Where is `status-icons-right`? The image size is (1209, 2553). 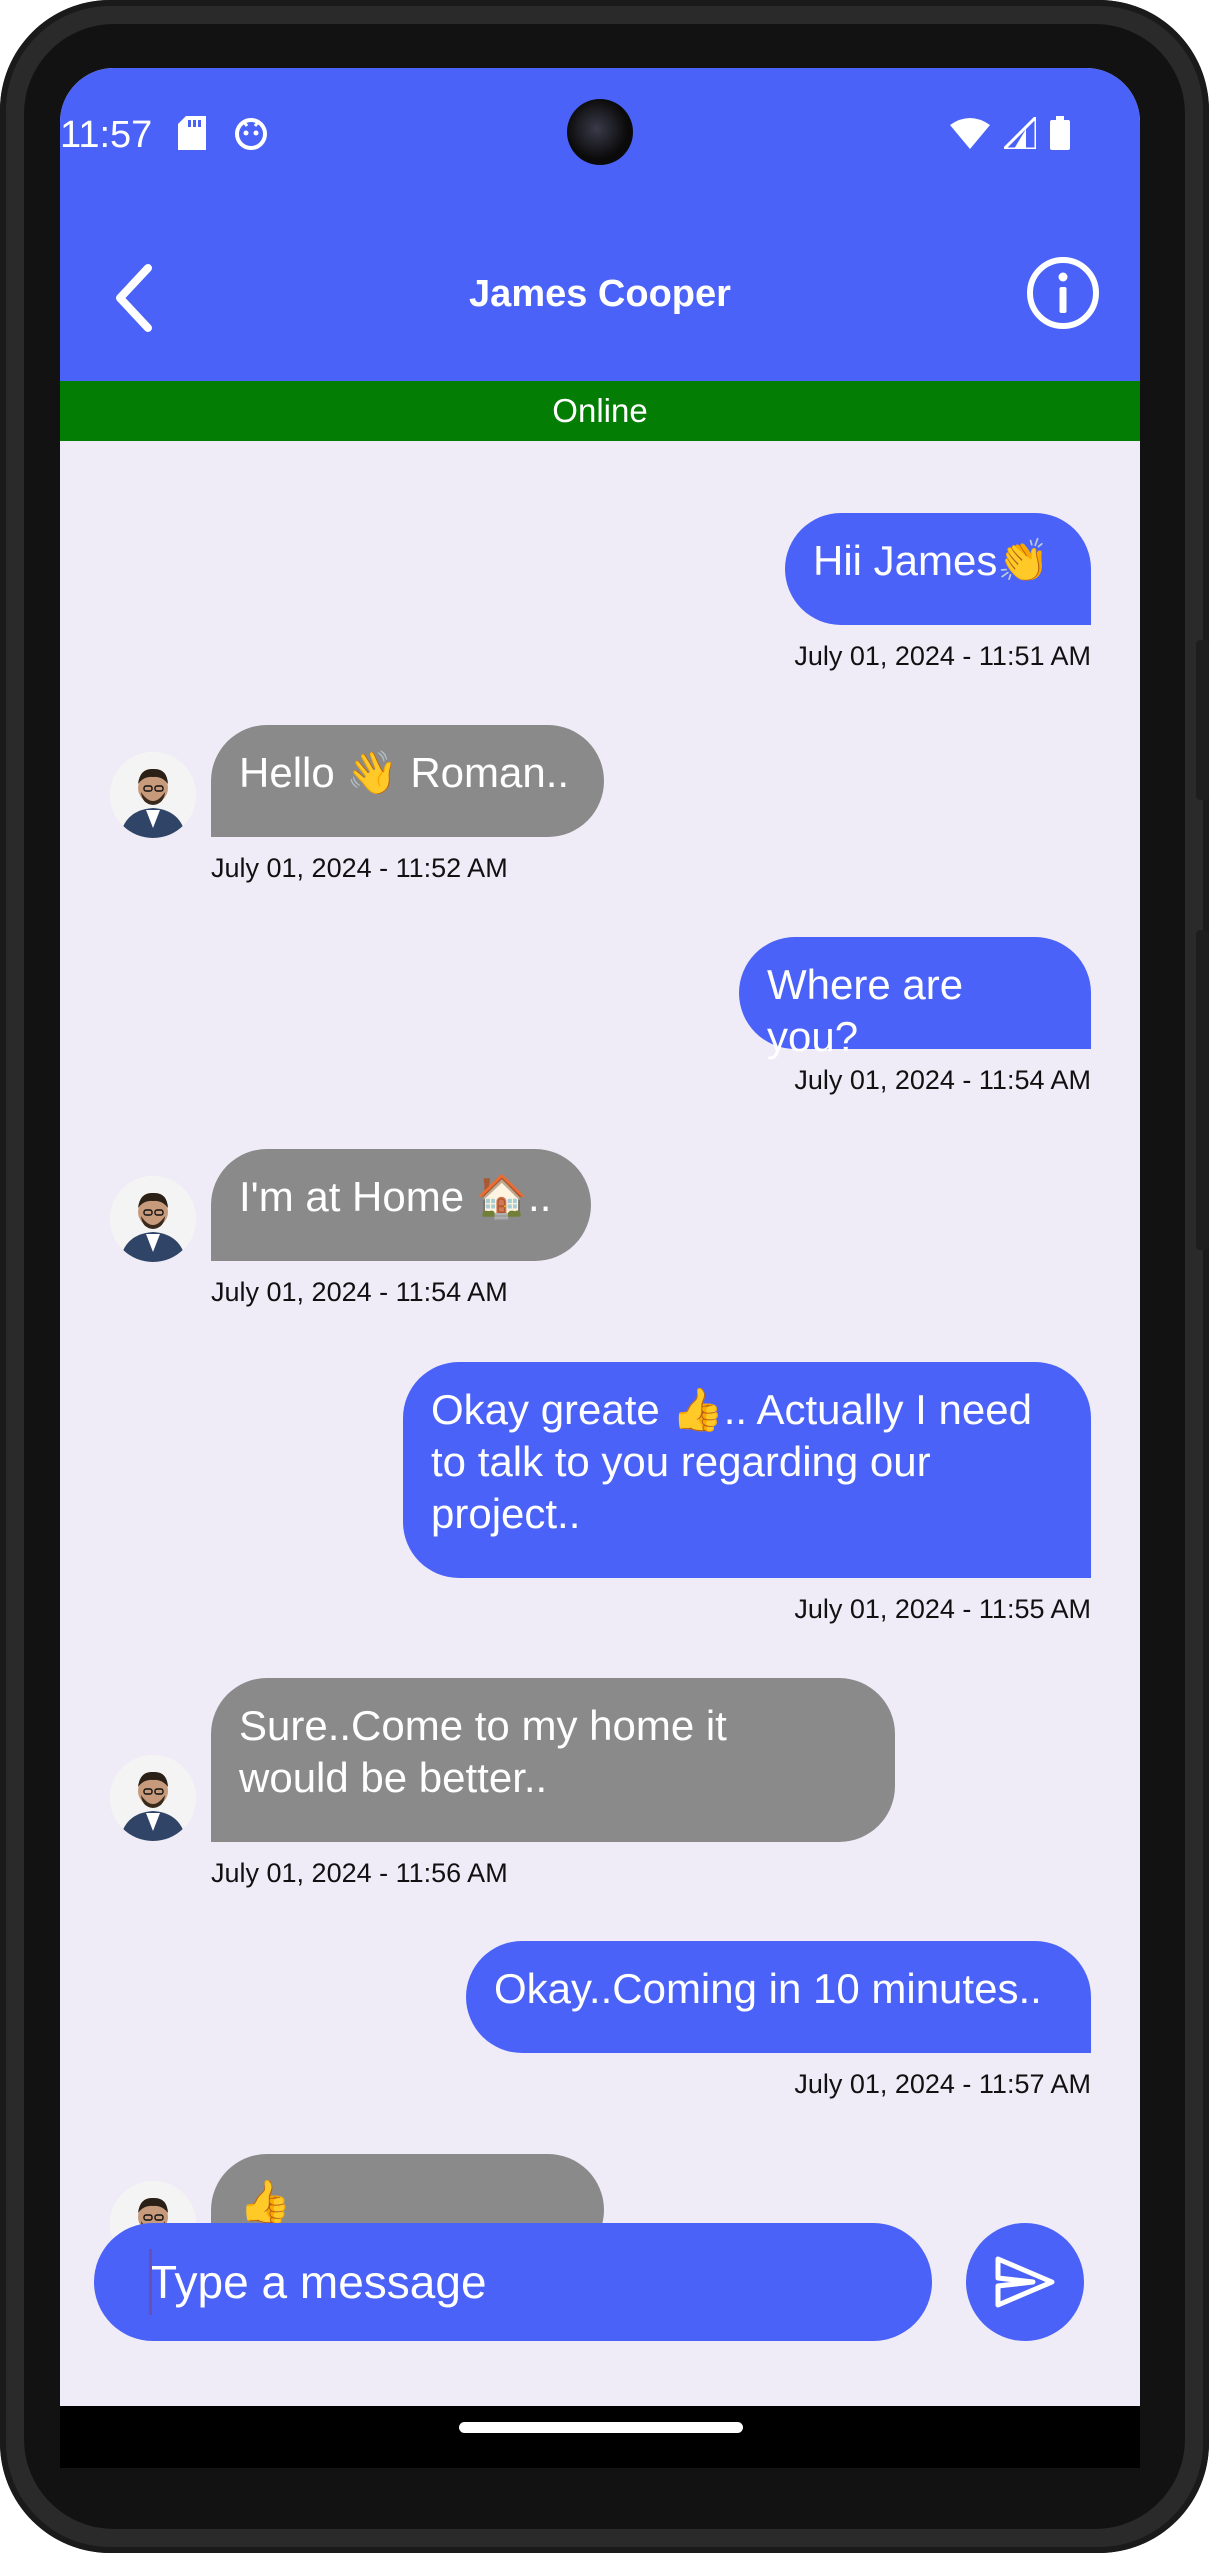 status-icons-right is located at coordinates (1010, 133).